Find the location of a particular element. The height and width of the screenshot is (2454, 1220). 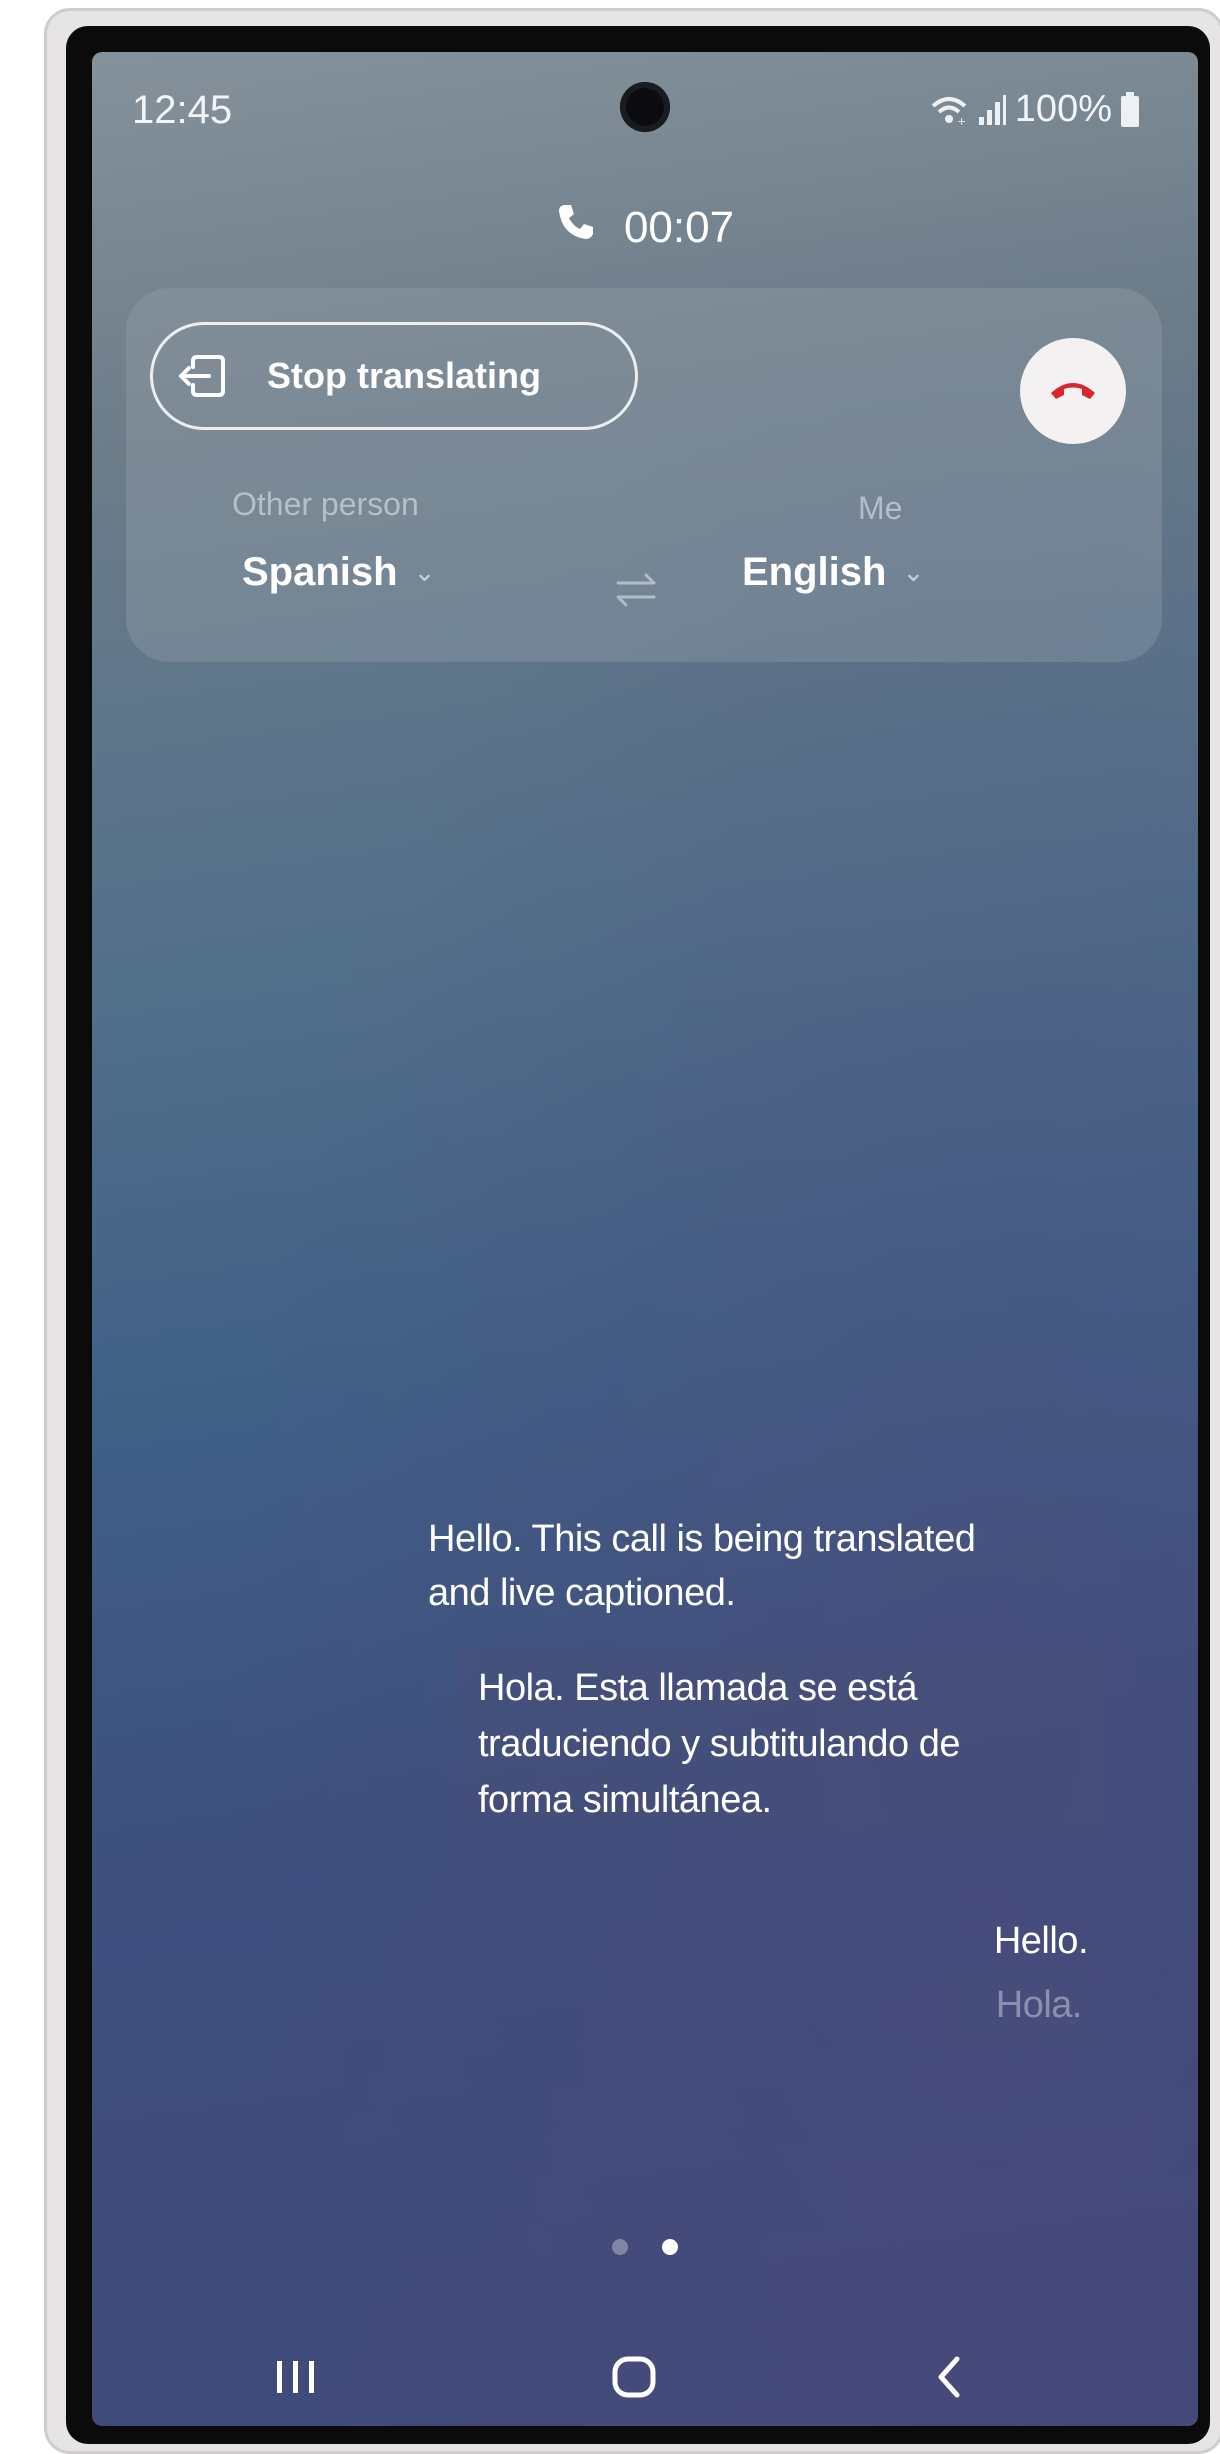

stop-translating-button: Stop translating is located at coordinates (394, 376).